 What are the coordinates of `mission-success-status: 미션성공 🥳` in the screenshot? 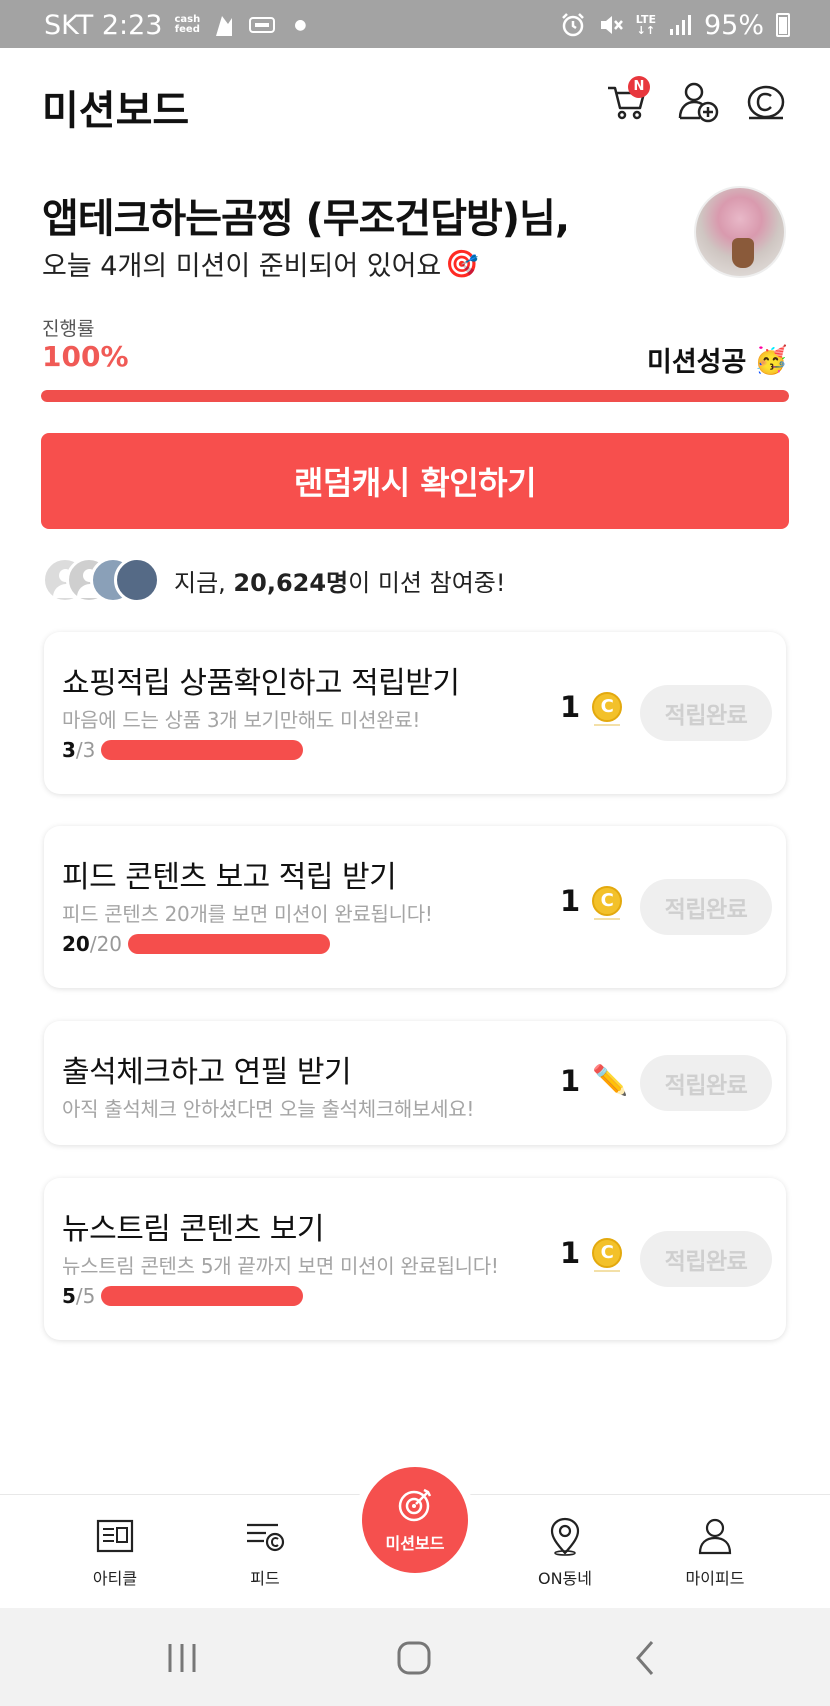 It's located at (717, 359).